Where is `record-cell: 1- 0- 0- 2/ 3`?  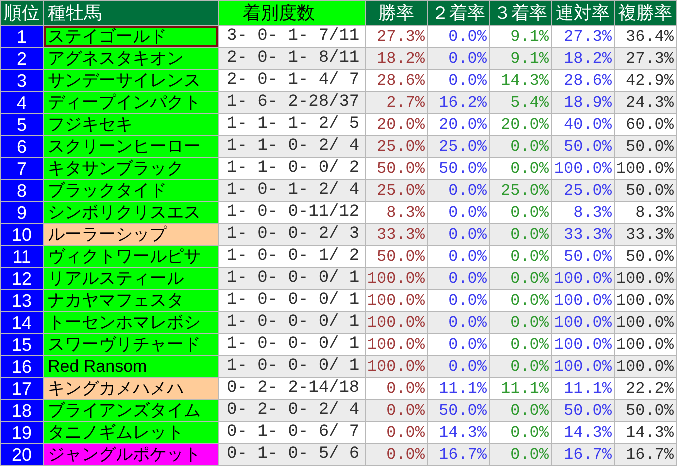
record-cell: 1- 0- 0- 2/ 3 is located at coordinates (292, 234).